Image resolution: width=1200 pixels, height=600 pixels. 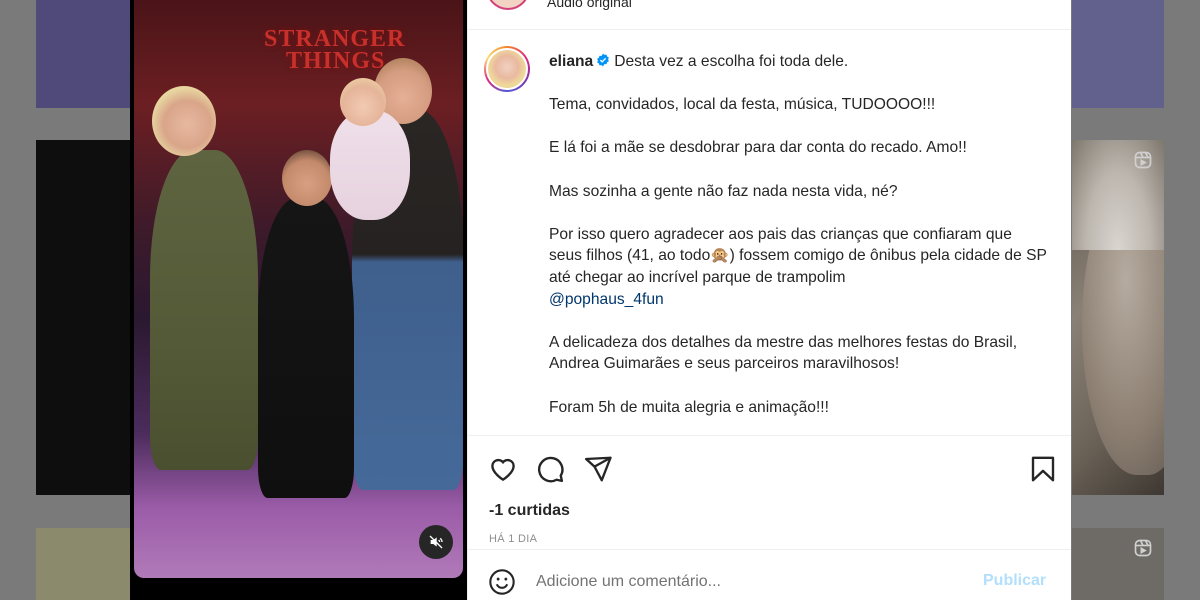 What do you see at coordinates (571, 61) in the screenshot?
I see `username-link: eliana` at bounding box center [571, 61].